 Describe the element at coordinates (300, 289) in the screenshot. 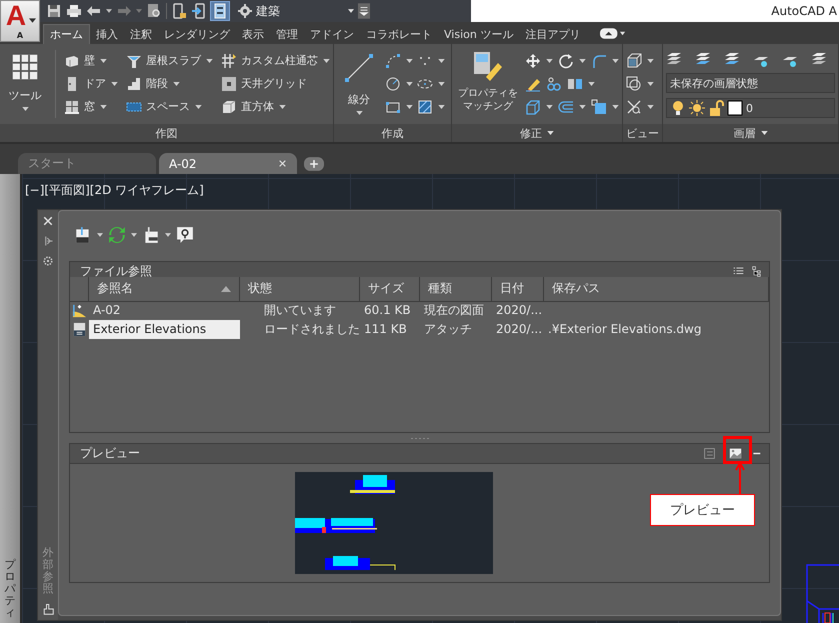

I see `column-header: 状態` at that location.